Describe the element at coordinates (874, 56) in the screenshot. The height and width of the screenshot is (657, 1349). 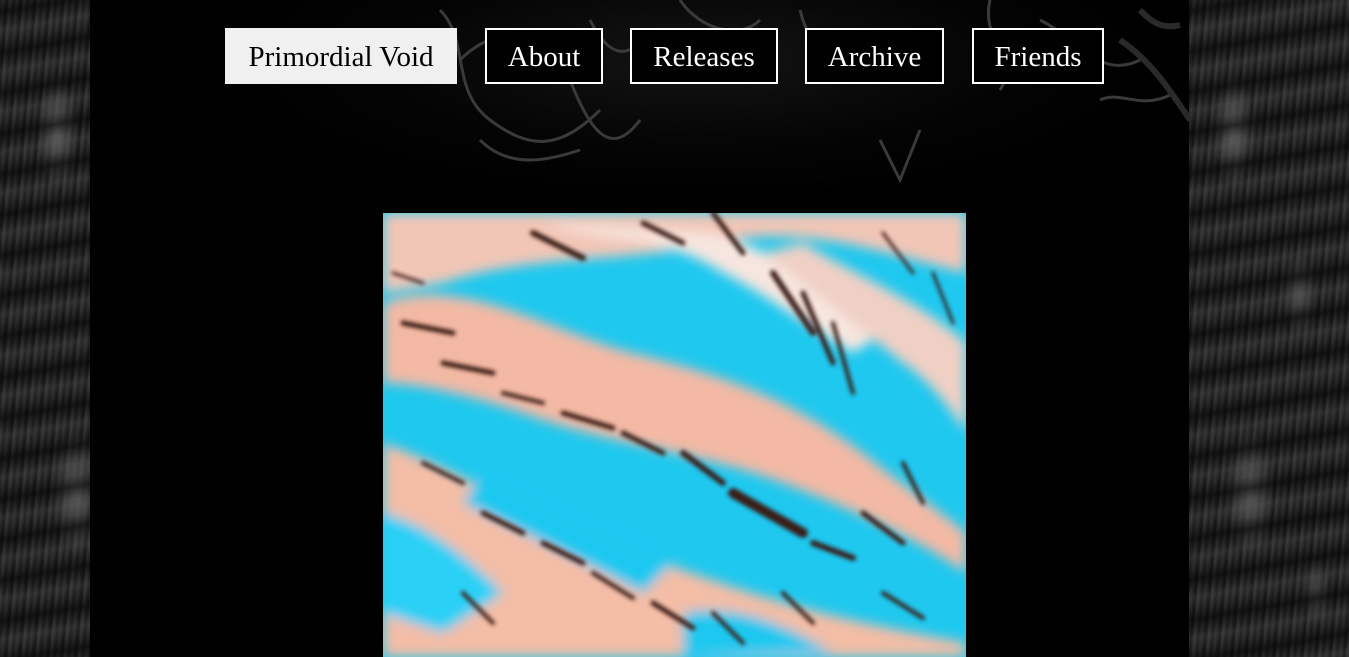
I see `nav-archive-link: Archive` at that location.